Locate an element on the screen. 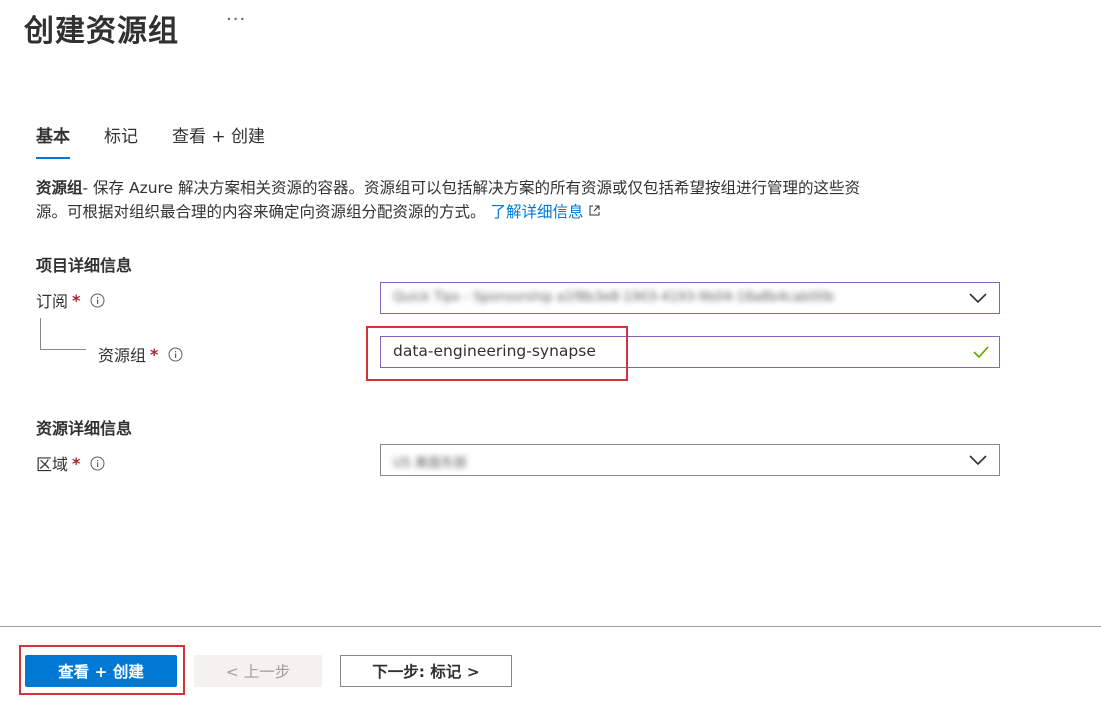 The image size is (1101, 707). region-dropdown: US 美国东部 is located at coordinates (690, 460).